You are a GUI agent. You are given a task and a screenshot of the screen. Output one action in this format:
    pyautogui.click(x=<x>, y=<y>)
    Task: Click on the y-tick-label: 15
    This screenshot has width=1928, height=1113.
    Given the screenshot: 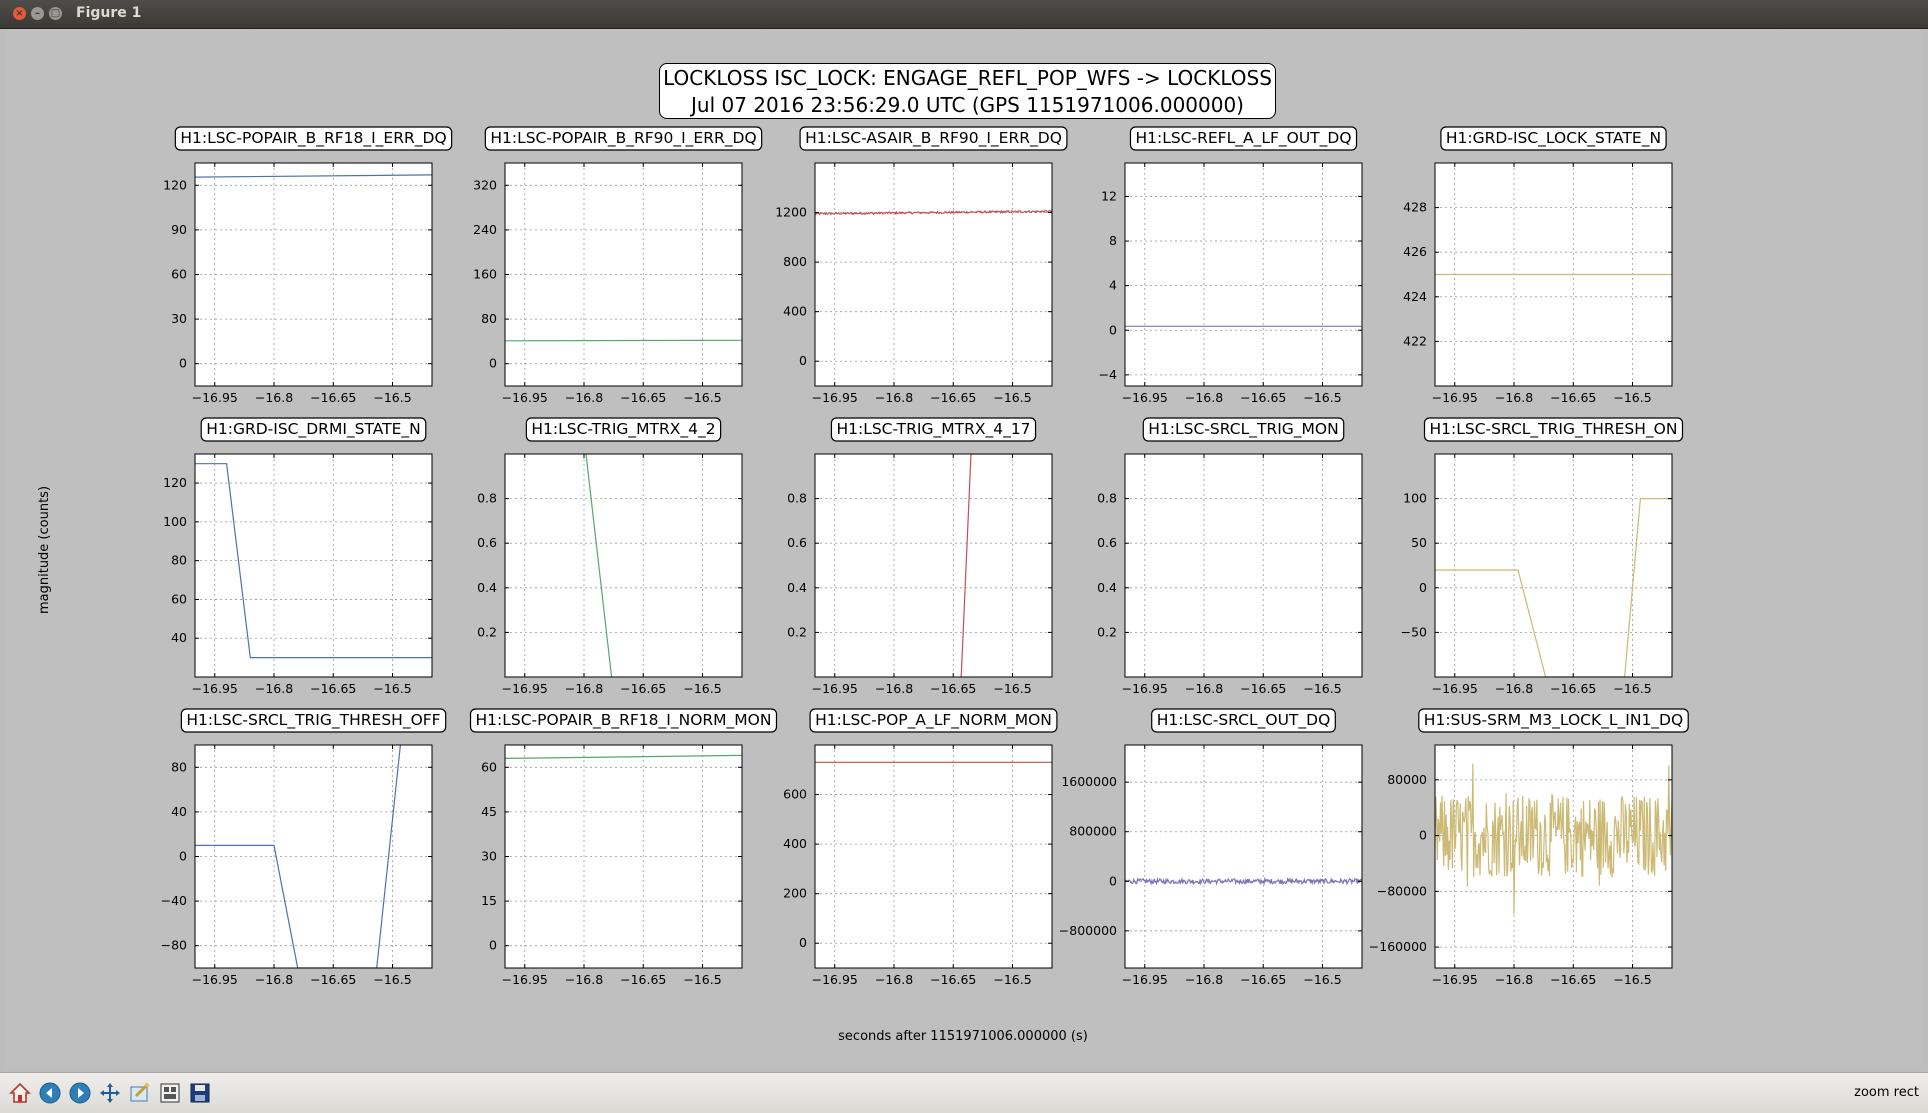 What is the action you would take?
    pyautogui.click(x=489, y=900)
    